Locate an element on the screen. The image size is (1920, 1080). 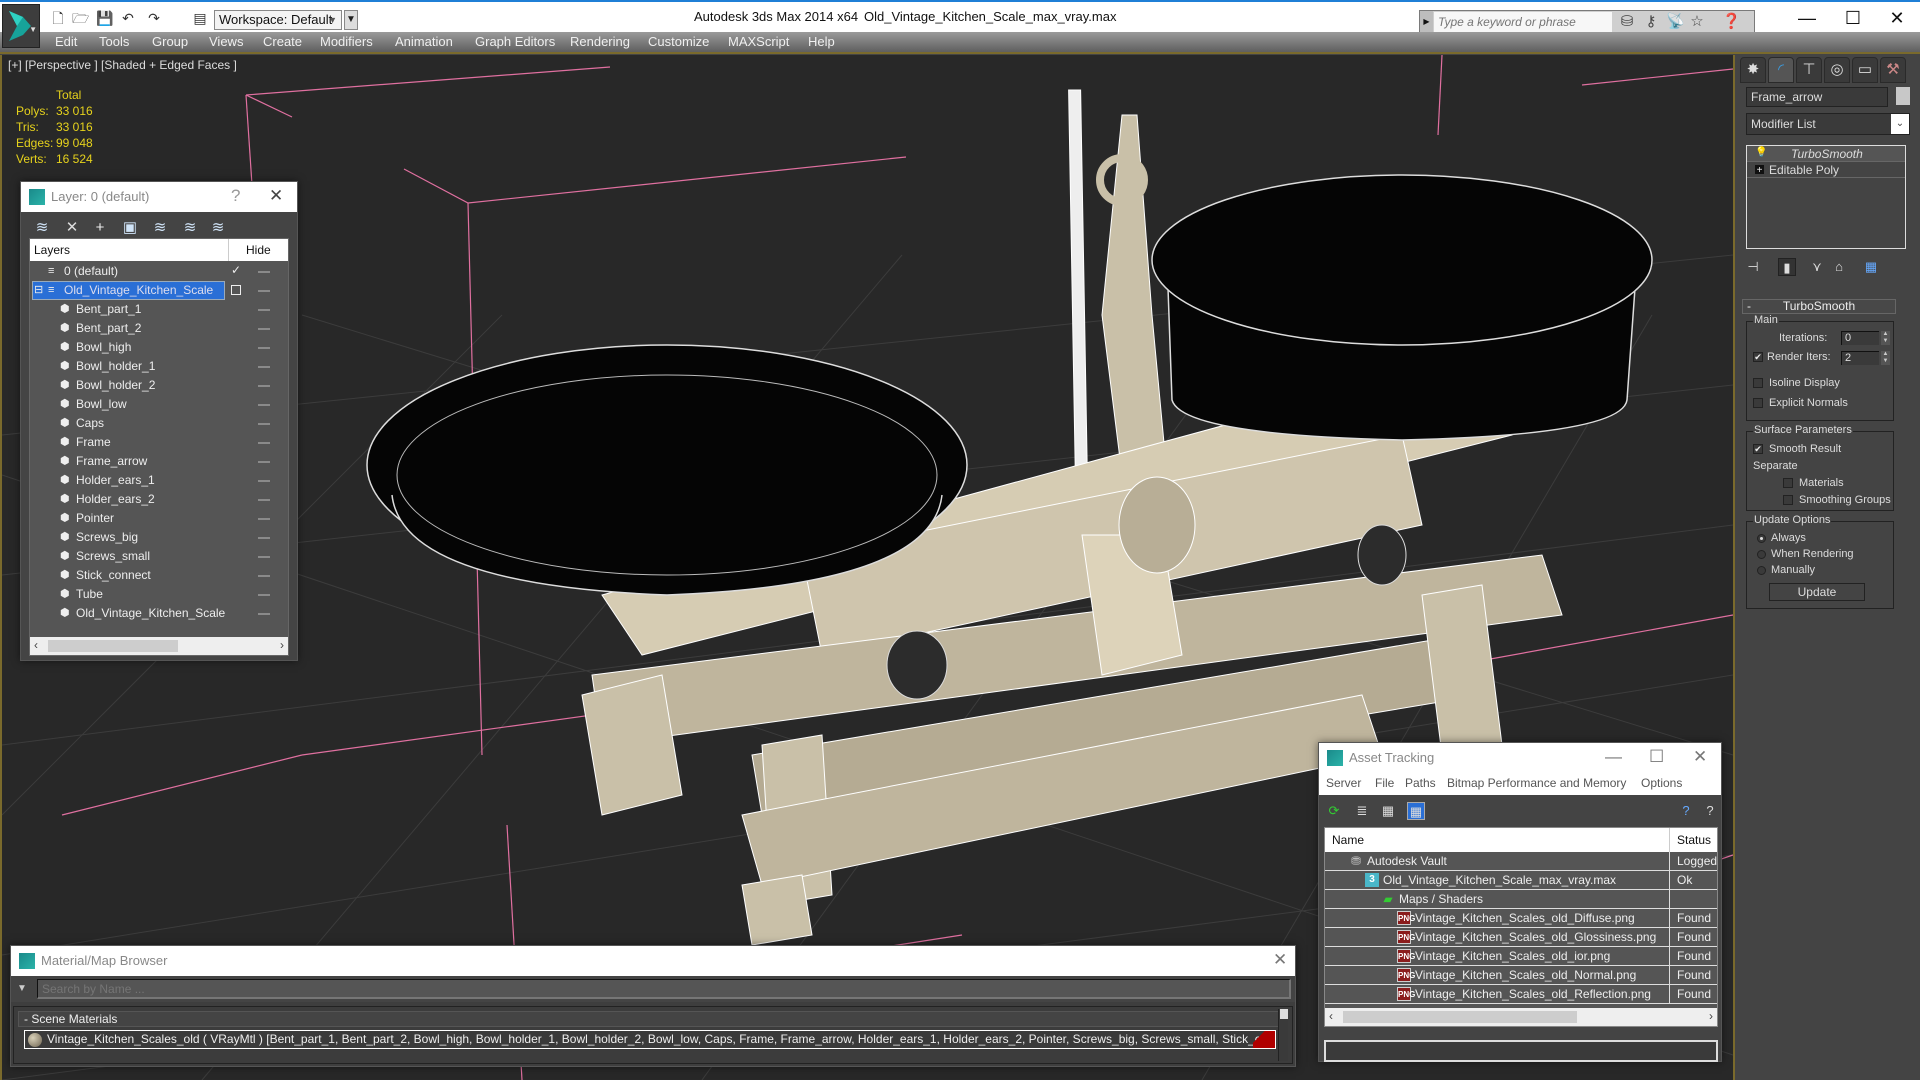
show-end-result-icon: ▮ is located at coordinates (1787, 267).